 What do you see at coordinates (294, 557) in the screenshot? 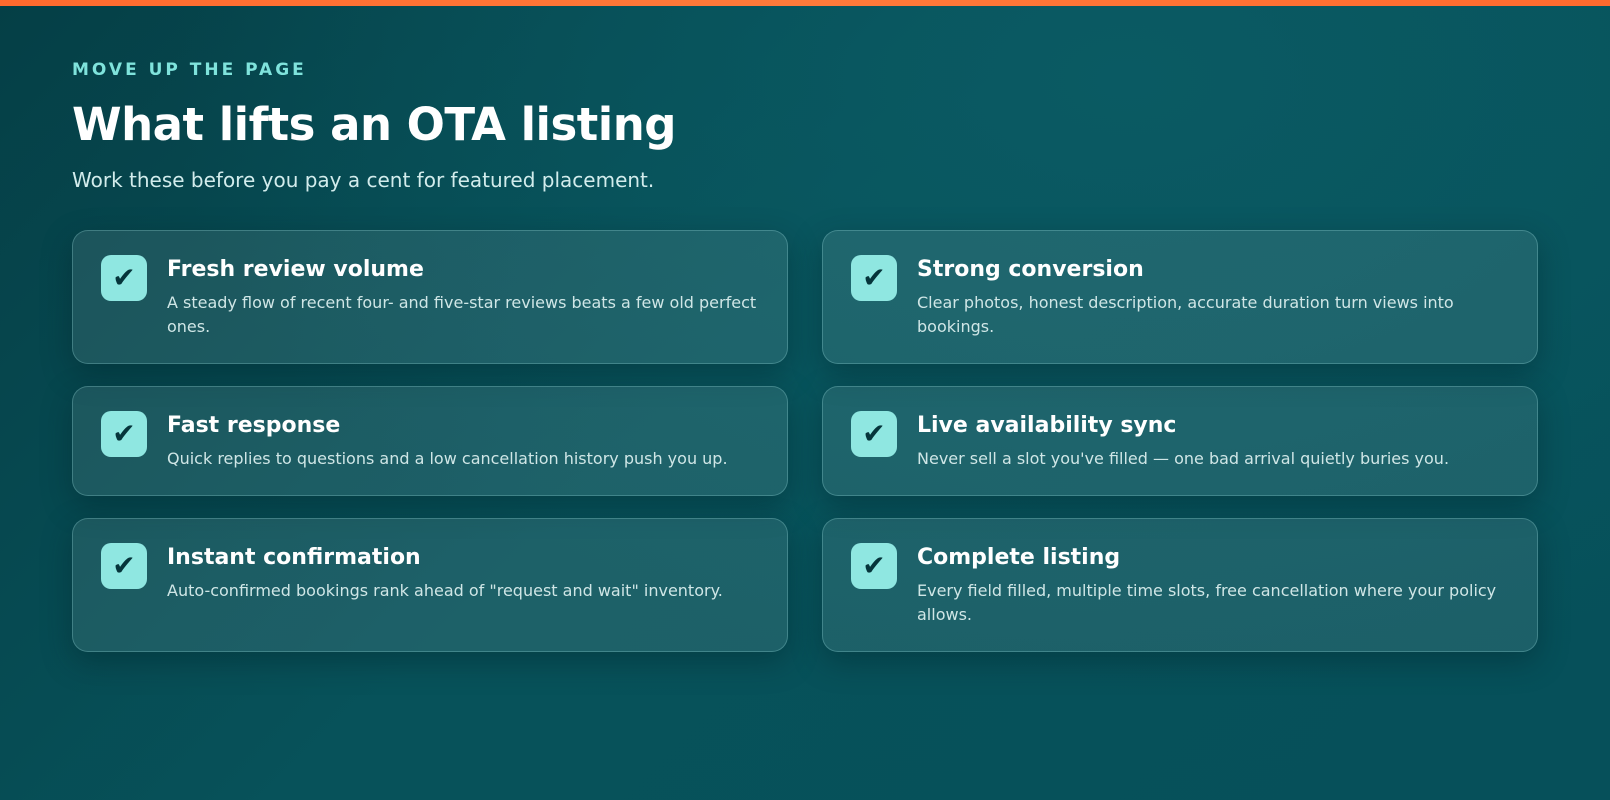
I see `card-title: Instant confirmation` at bounding box center [294, 557].